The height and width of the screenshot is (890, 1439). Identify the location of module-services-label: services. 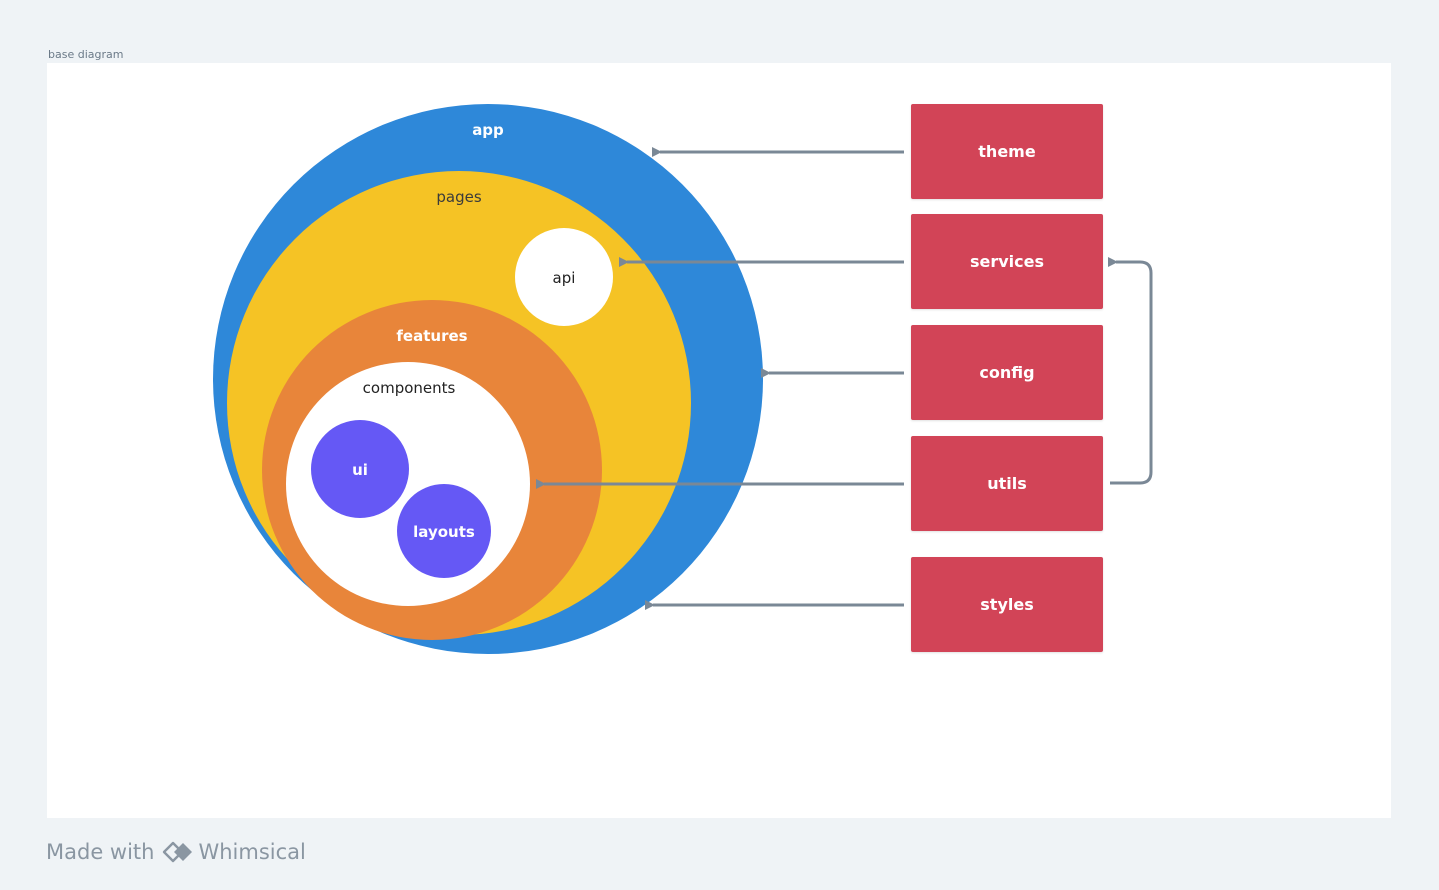
(1007, 261).